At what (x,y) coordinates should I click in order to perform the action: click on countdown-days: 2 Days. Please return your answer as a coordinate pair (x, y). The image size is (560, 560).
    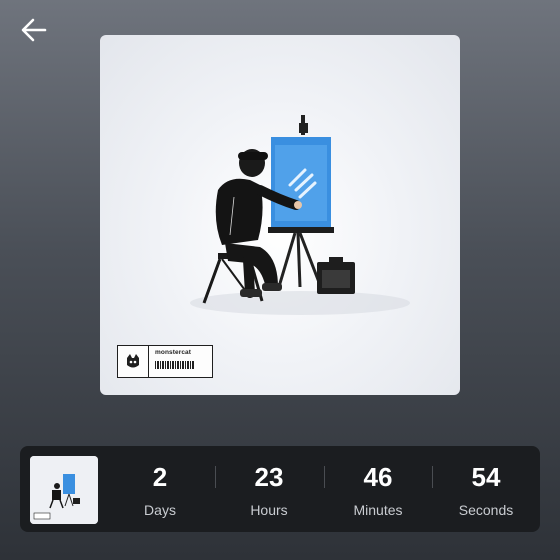
    Looking at the image, I should click on (160, 489).